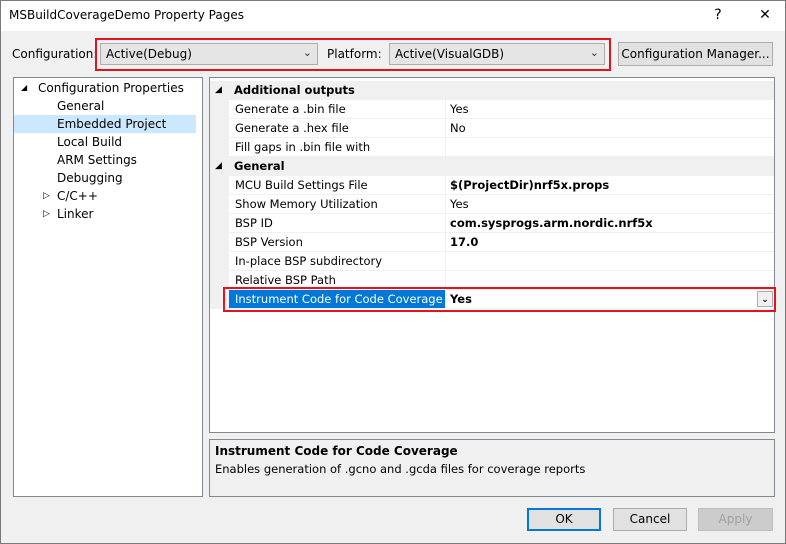 Image resolution: width=786 pixels, height=544 pixels. Describe the element at coordinates (499, 299) in the screenshot. I see `coverage-highlight-box` at that location.